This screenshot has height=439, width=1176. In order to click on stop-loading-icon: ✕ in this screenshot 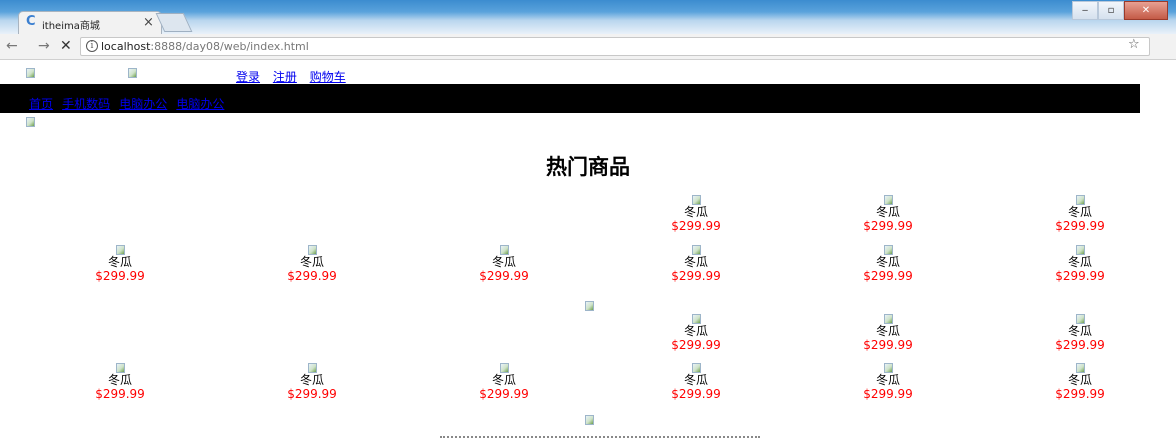, I will do `click(66, 46)`.